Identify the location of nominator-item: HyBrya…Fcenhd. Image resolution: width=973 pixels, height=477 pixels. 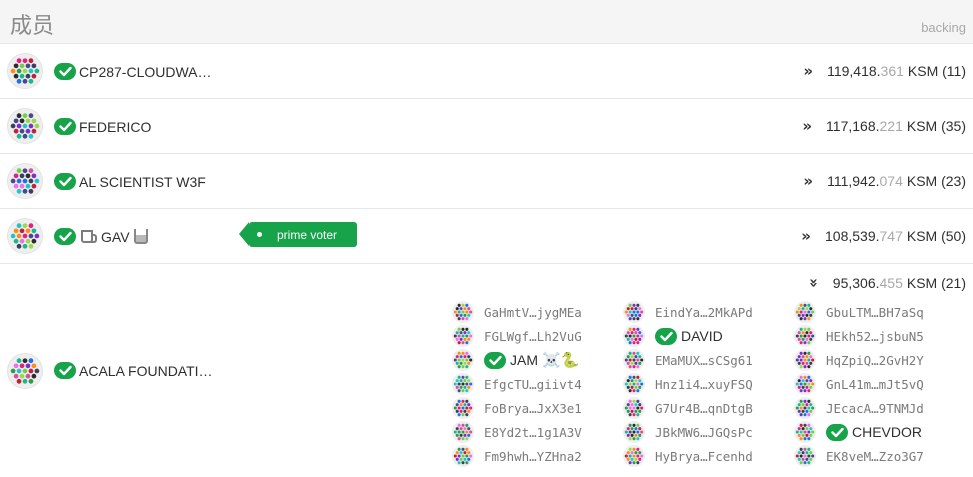
(688, 456).